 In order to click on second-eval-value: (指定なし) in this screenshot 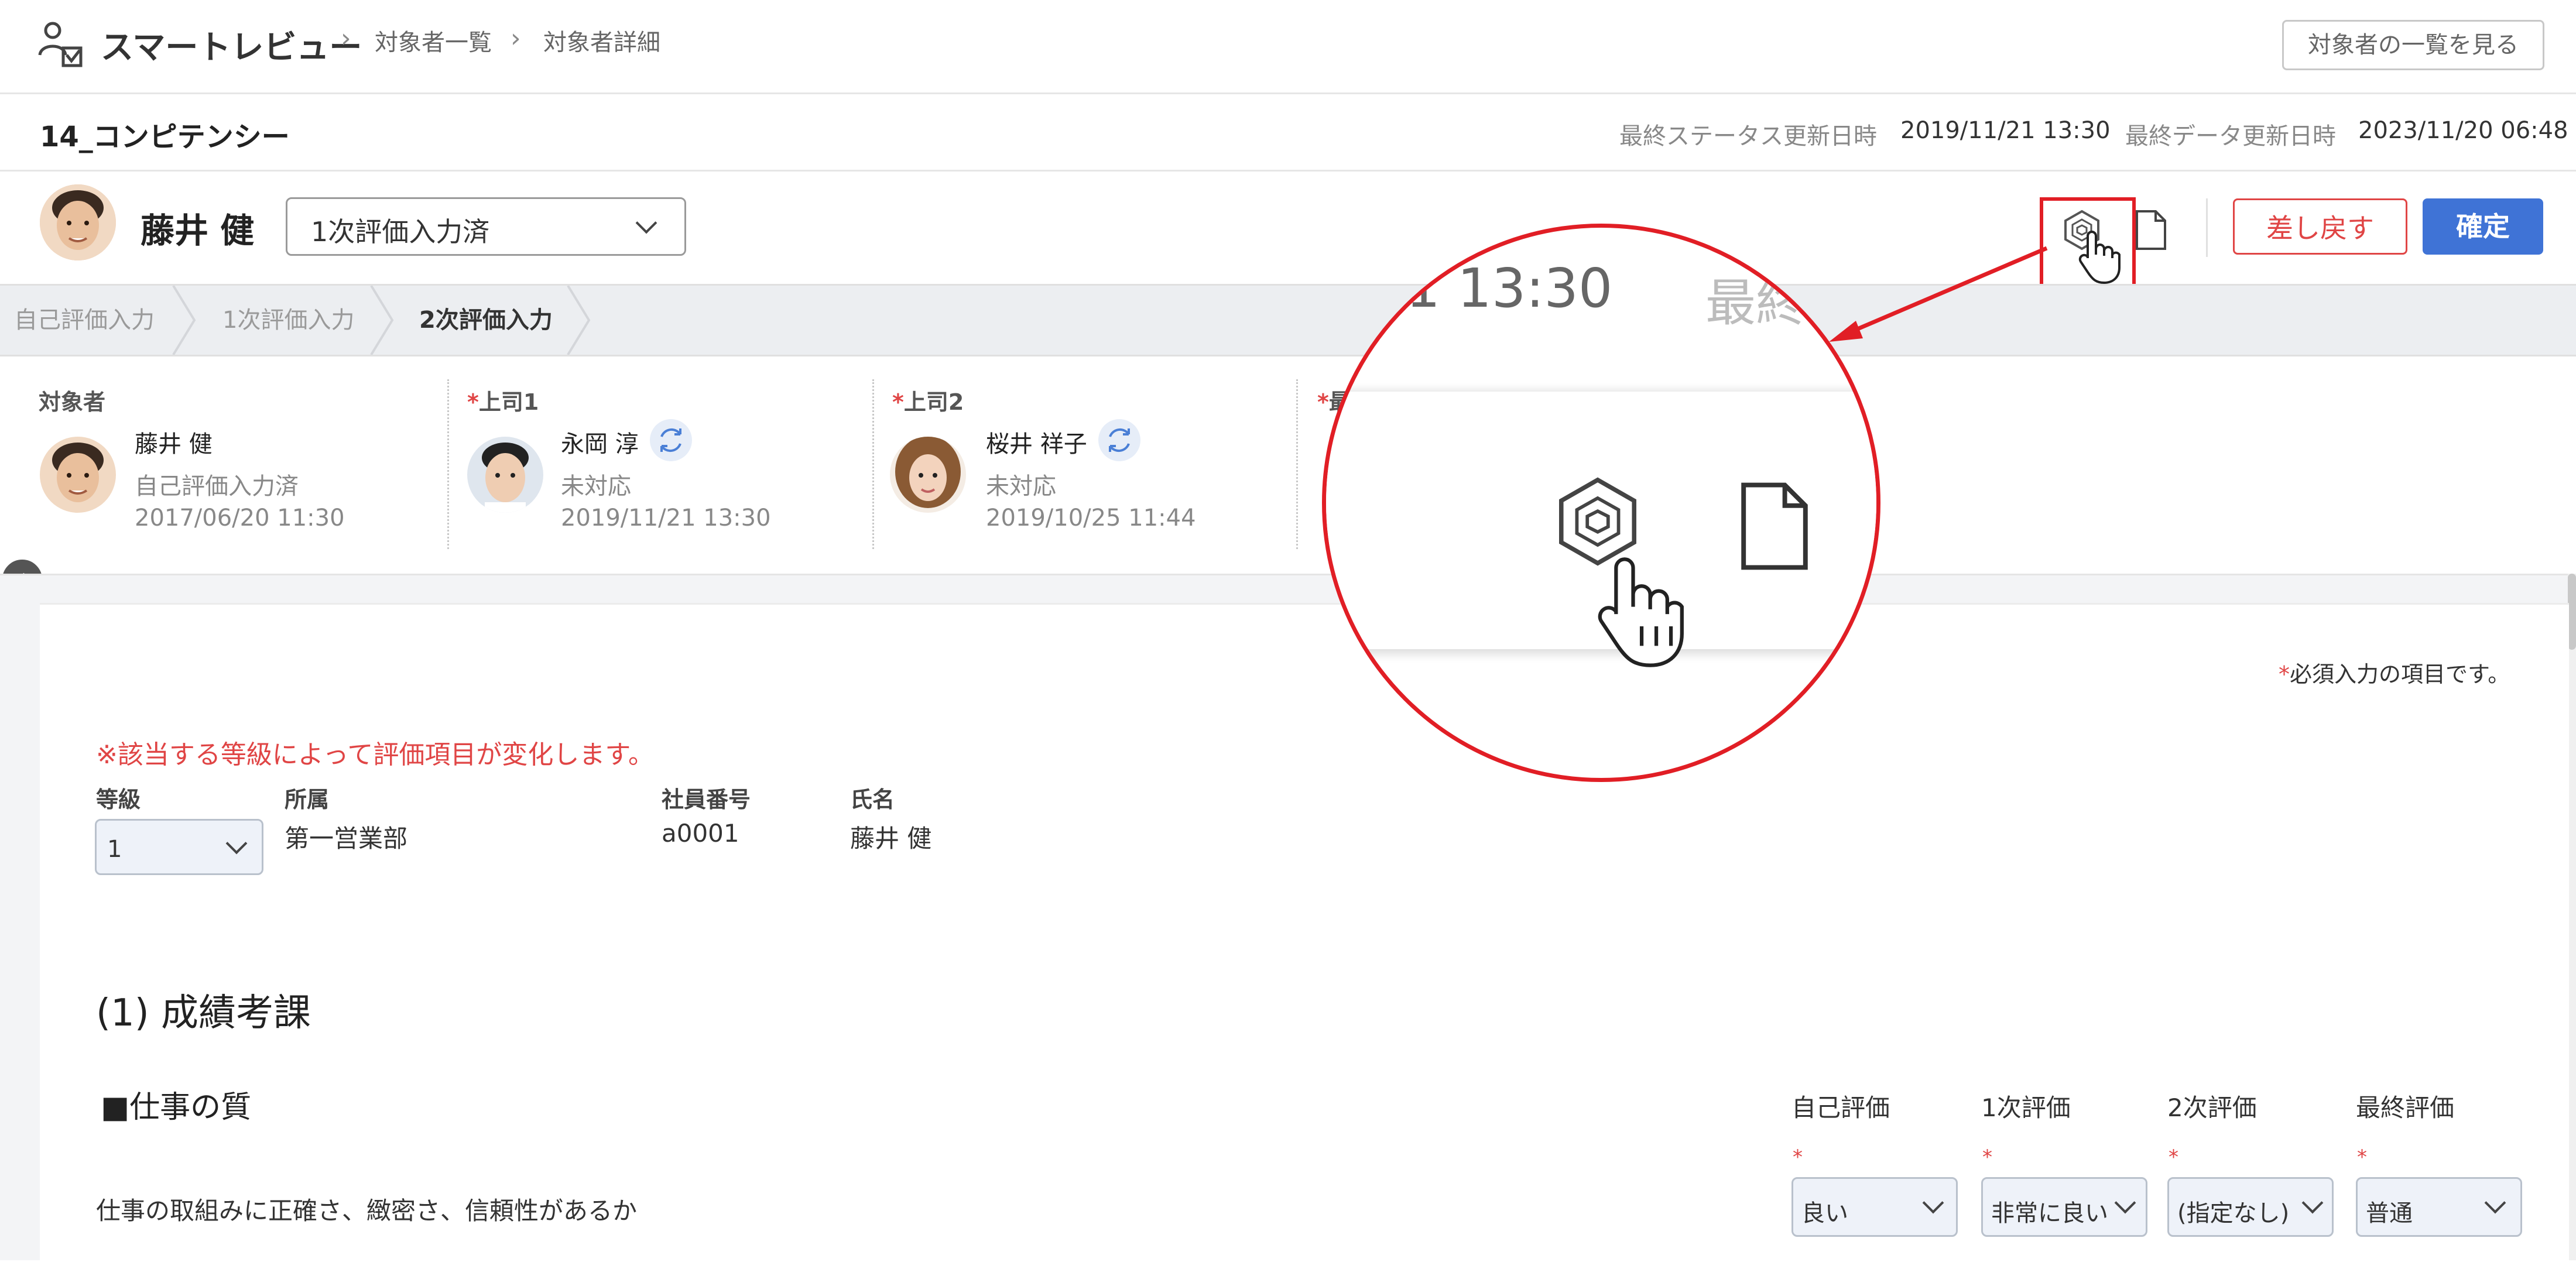, I will do `click(2233, 1214)`.